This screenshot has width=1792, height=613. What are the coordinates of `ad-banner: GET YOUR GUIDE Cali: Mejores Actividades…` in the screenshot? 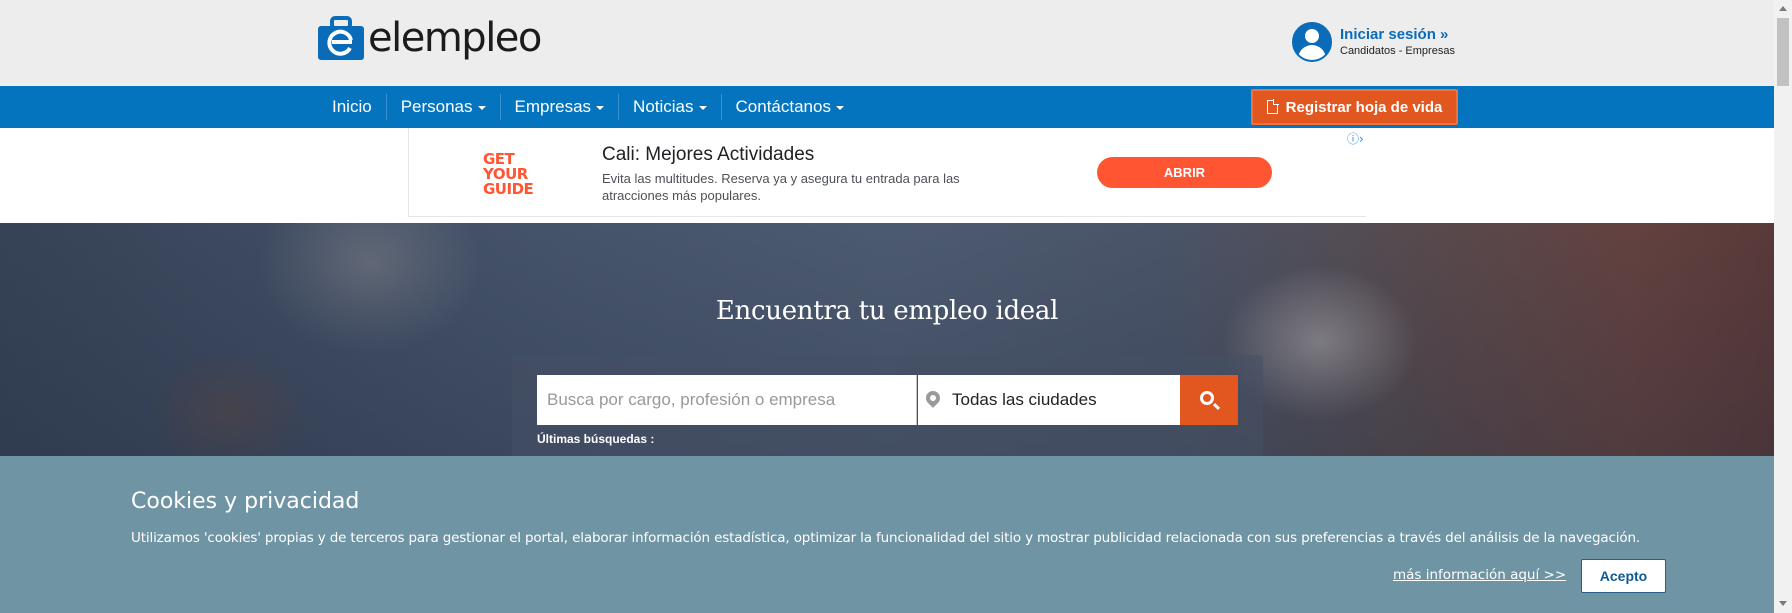 It's located at (887, 172).